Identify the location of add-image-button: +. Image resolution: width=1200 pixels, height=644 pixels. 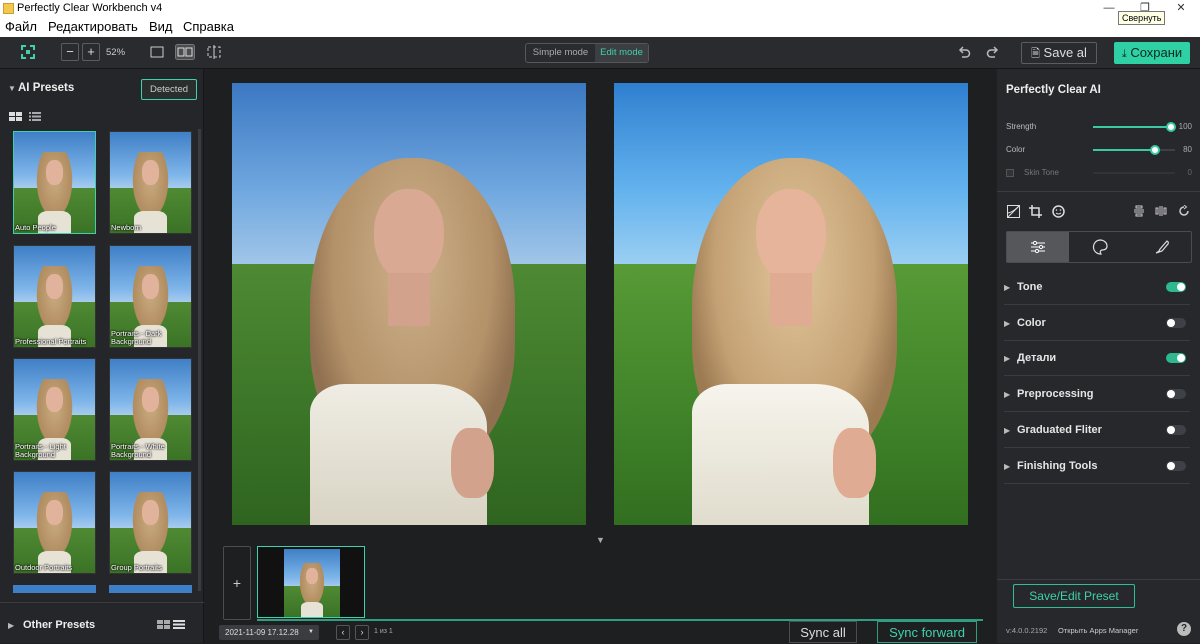
(237, 583).